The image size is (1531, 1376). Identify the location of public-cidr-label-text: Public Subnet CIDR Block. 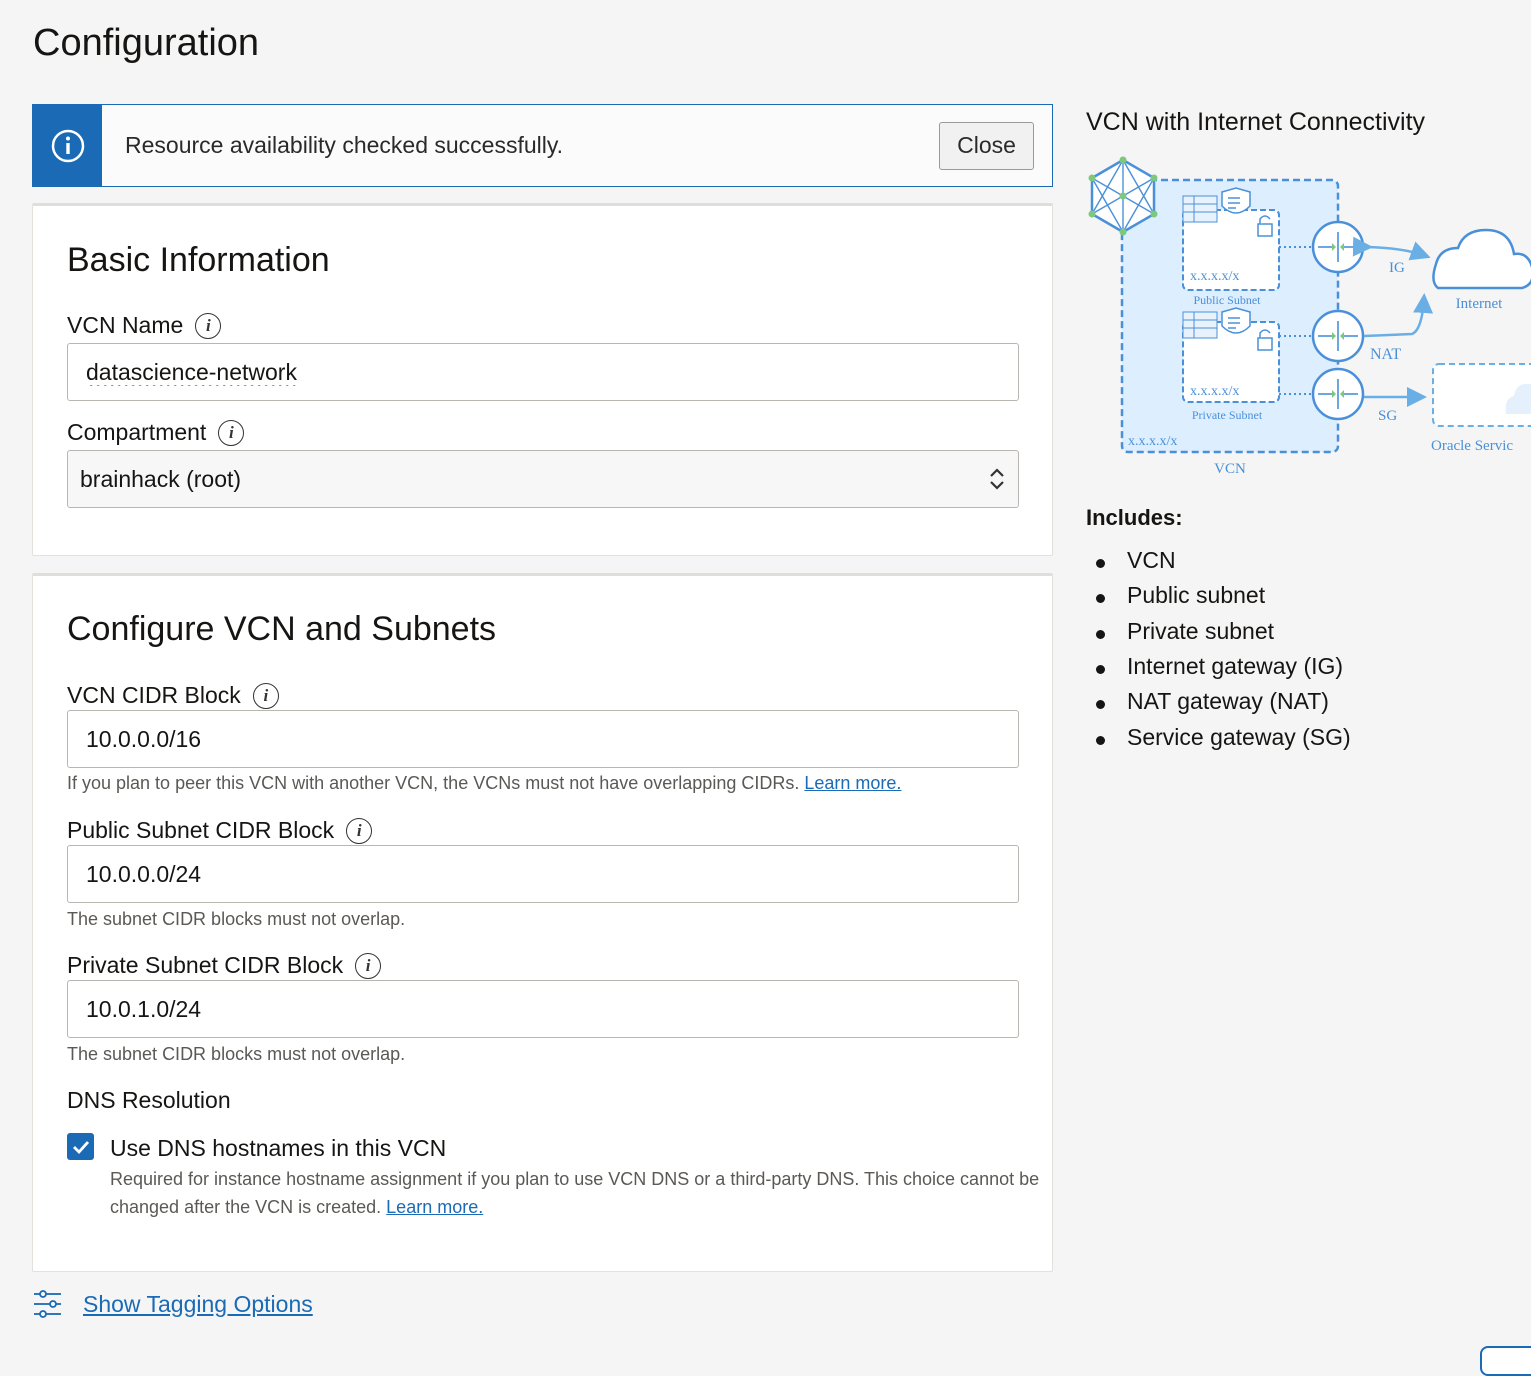
(201, 830).